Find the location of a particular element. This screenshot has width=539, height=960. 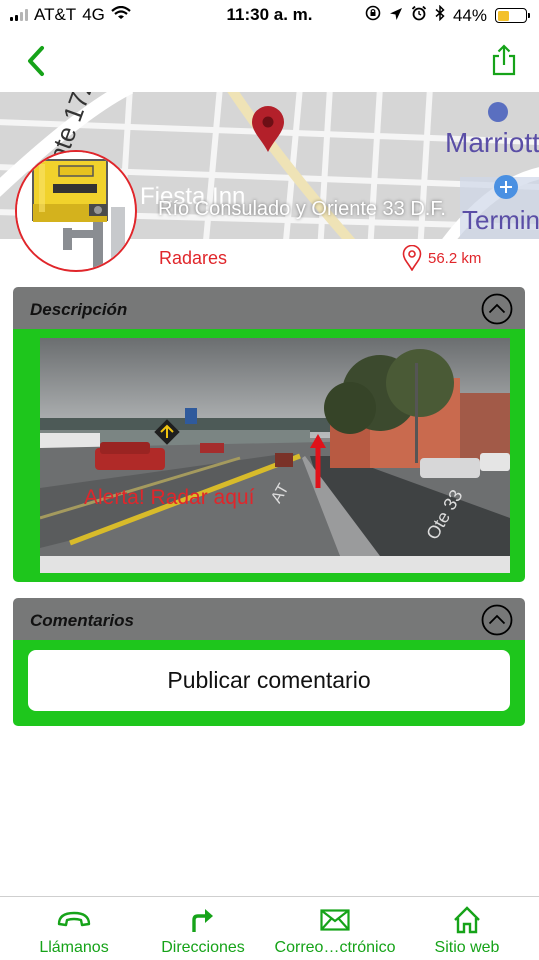

tab-website: Sitio web is located at coordinates (467, 928).